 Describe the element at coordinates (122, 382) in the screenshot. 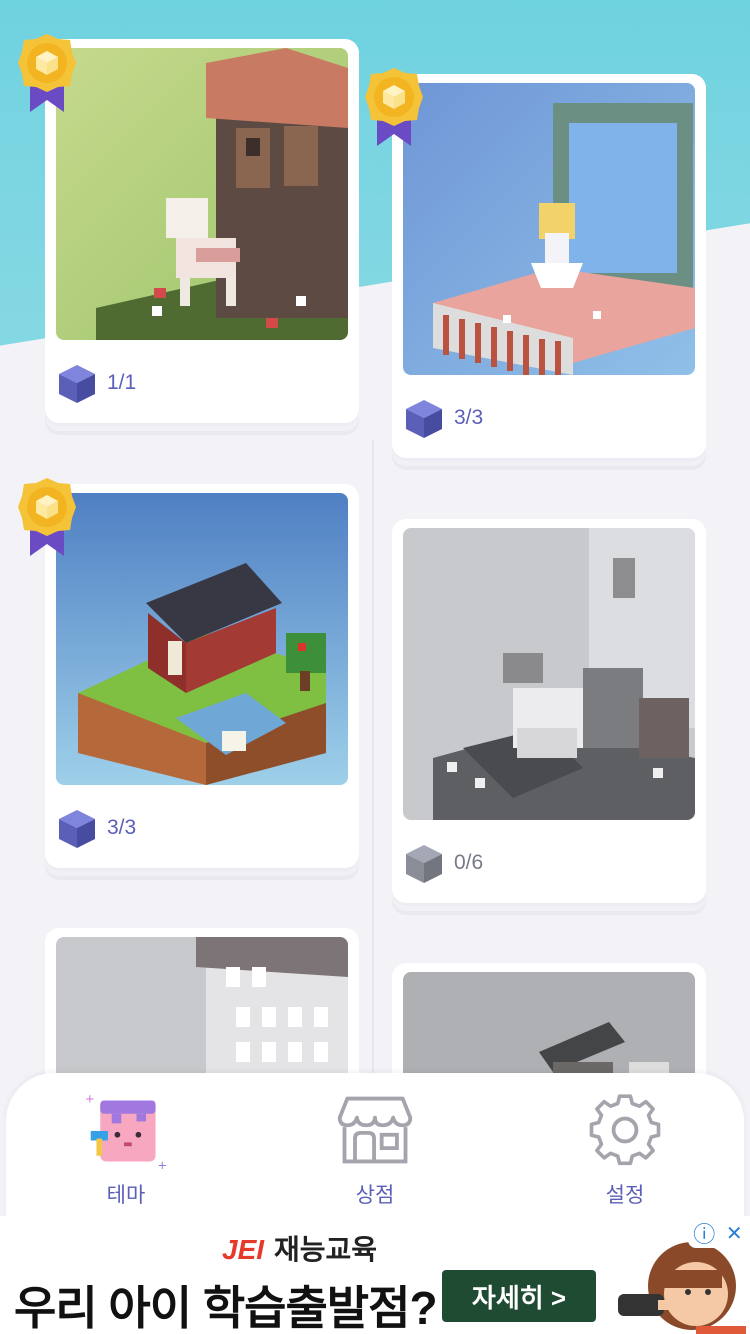

I see `theme-progress-text: 1/1` at that location.